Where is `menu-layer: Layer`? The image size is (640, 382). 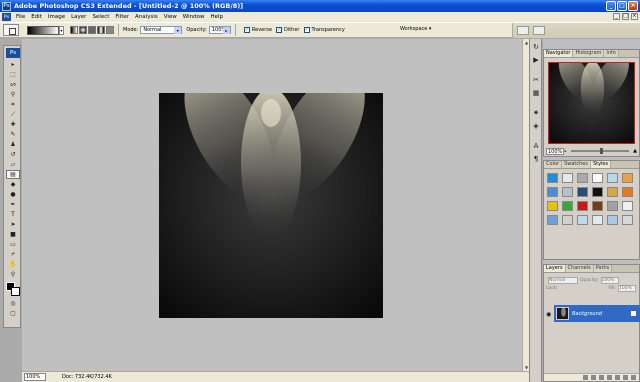
menu-layer: Layer is located at coordinates (78, 17).